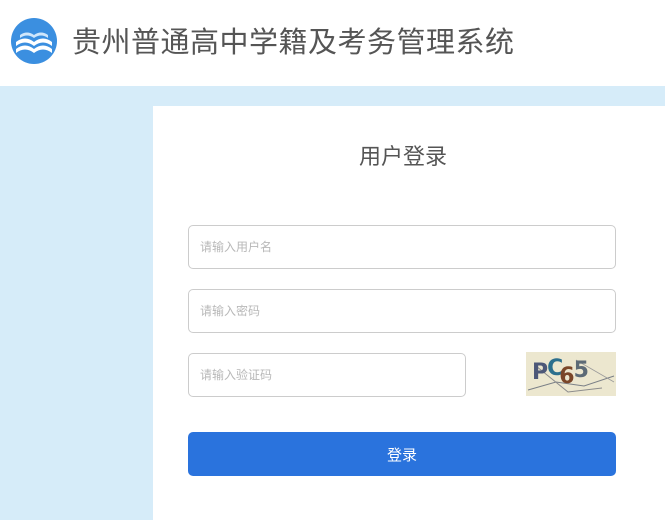 Image resolution: width=665 pixels, height=520 pixels. Describe the element at coordinates (402, 157) in the screenshot. I see `login-title: 用户登录` at that location.